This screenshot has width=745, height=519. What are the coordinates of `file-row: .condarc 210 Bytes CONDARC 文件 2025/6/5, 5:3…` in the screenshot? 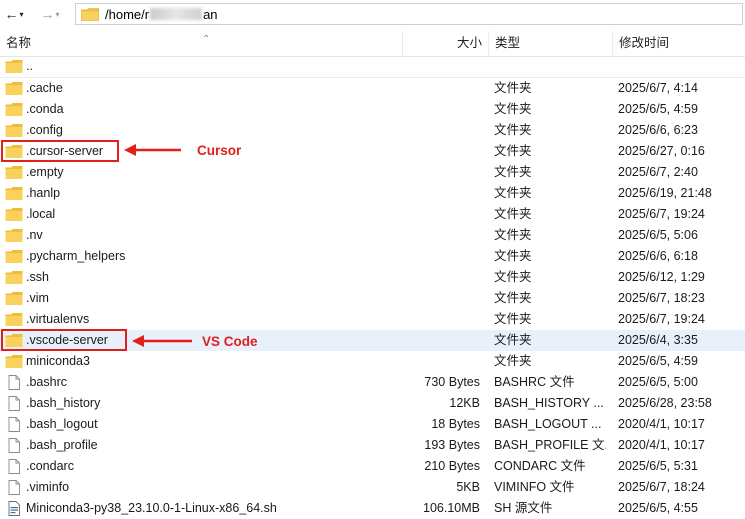 It's located at (372, 466).